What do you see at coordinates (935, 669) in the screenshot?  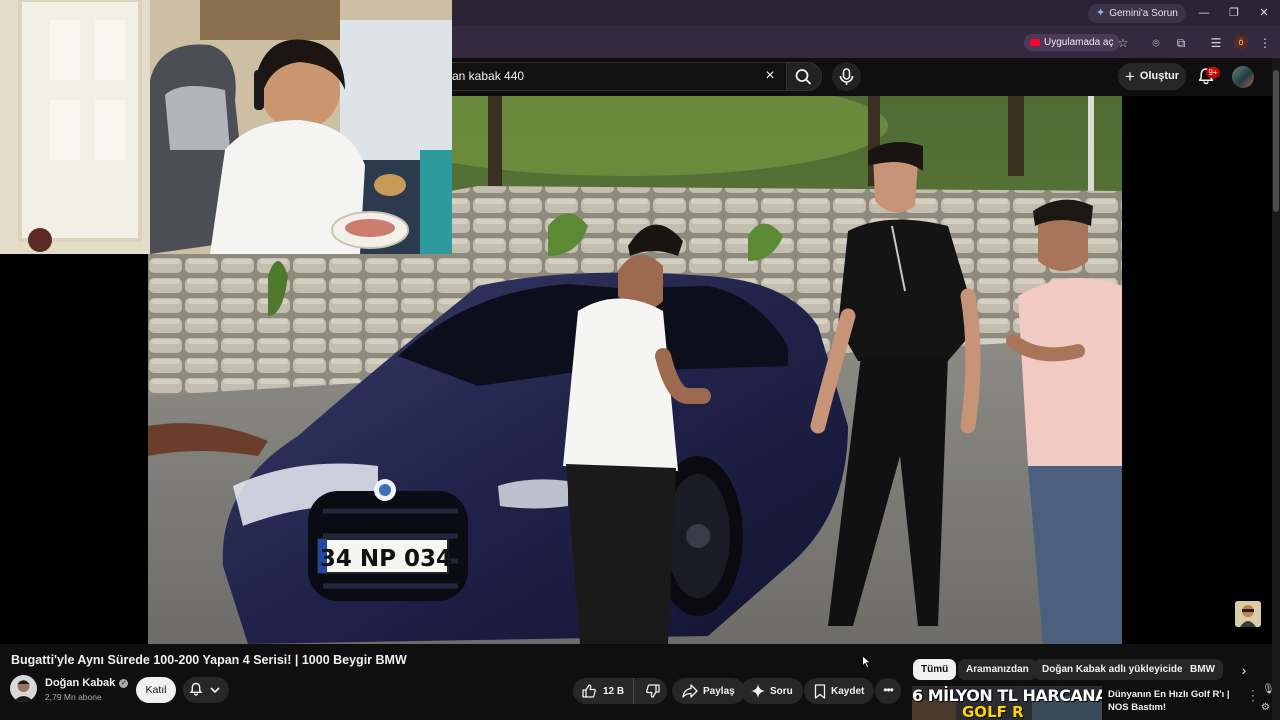 I see `chip-all: Tümü` at bounding box center [935, 669].